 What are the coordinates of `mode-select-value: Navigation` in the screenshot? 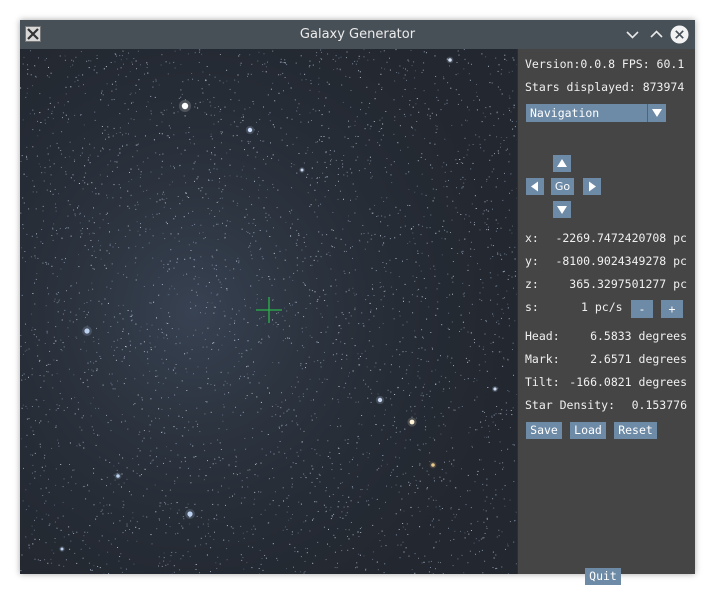 It's located at (565, 113).